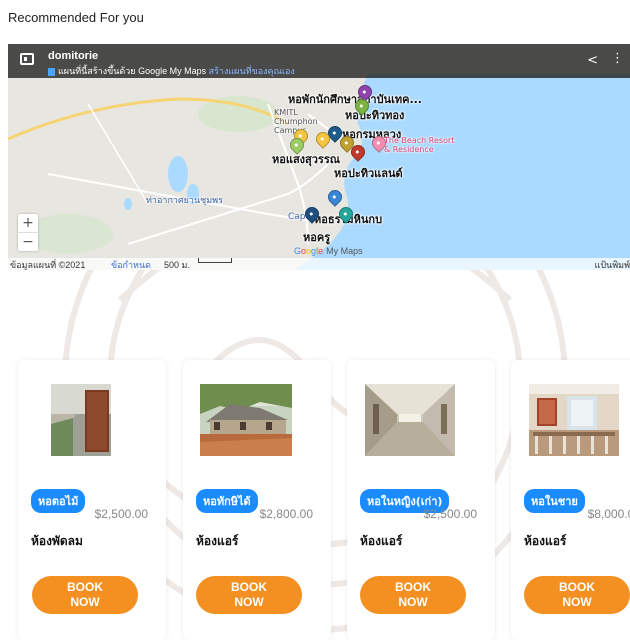 This screenshot has height=640, width=630. What do you see at coordinates (286, 514) in the screenshot?
I see `room-price: $2,800.00` at bounding box center [286, 514].